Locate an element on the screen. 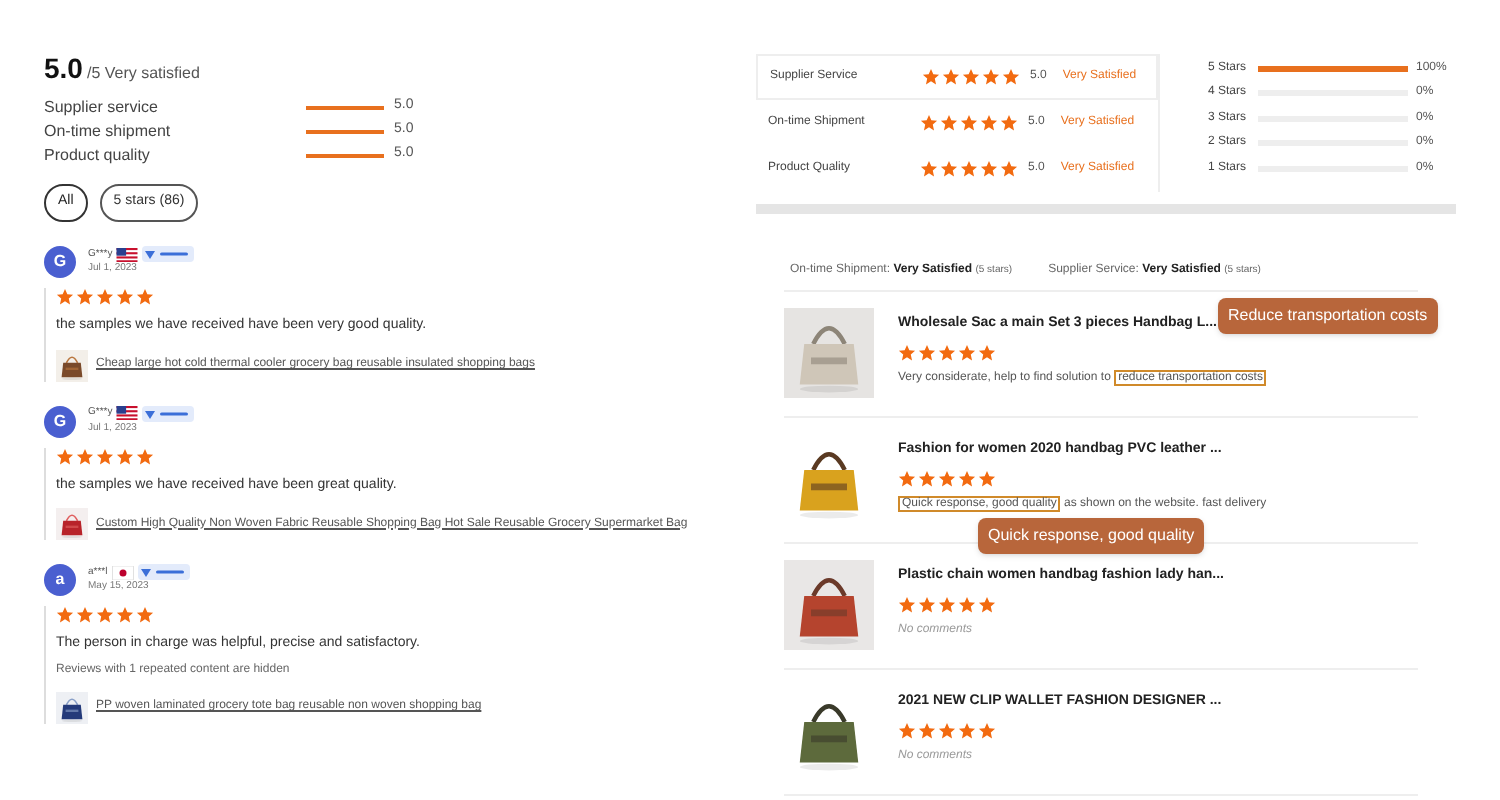 Image resolution: width=1500 pixels, height=800 pixels. callout-label: Reduce transportation costs is located at coordinates (1328, 316).